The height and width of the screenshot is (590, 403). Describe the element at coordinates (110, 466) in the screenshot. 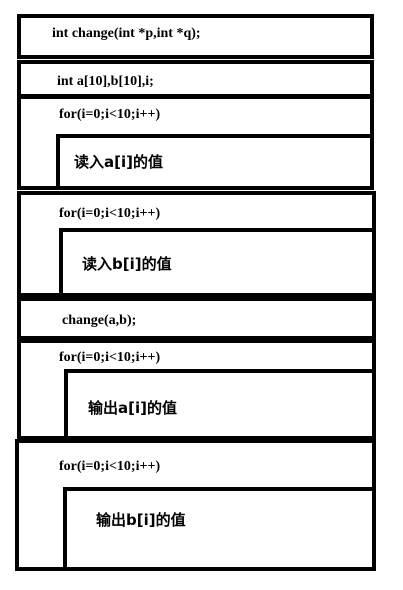

I see `loop4-header: for(i=0;i<10;i++)` at that location.